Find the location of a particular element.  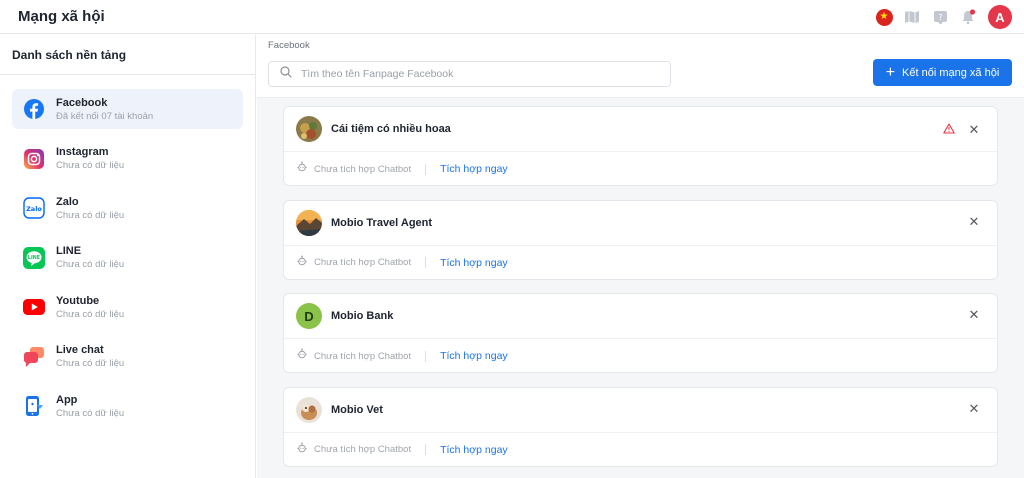

page-name: Mobio Bank is located at coordinates (362, 316).